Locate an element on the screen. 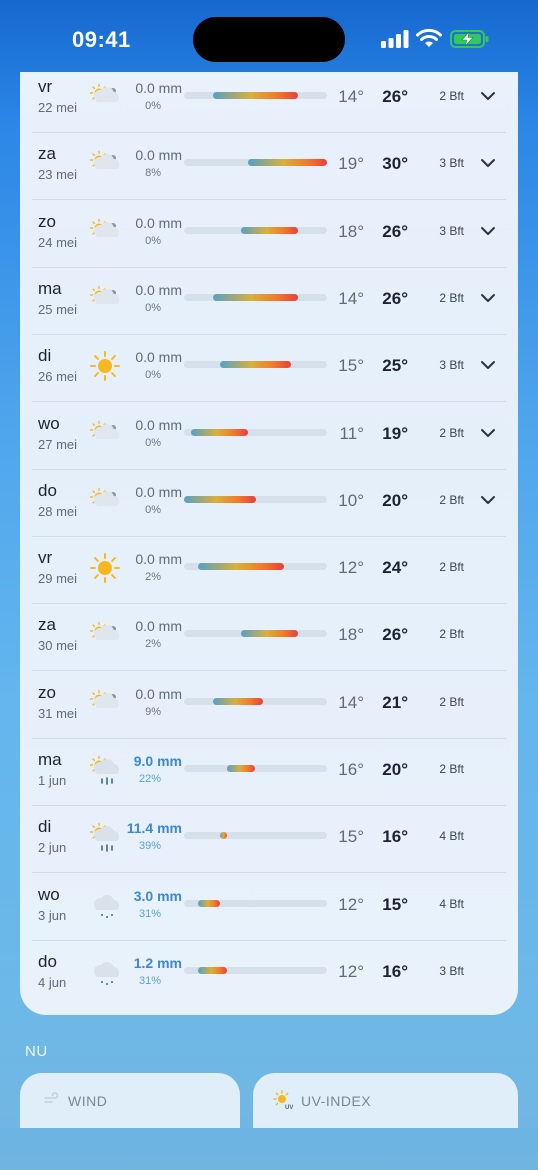 Image resolution: width=538 pixels, height=1170 pixels. forecast-row: za 23 mei 0.0 mm 8% 19° 30° 3 Bft is located at coordinates (269, 167).